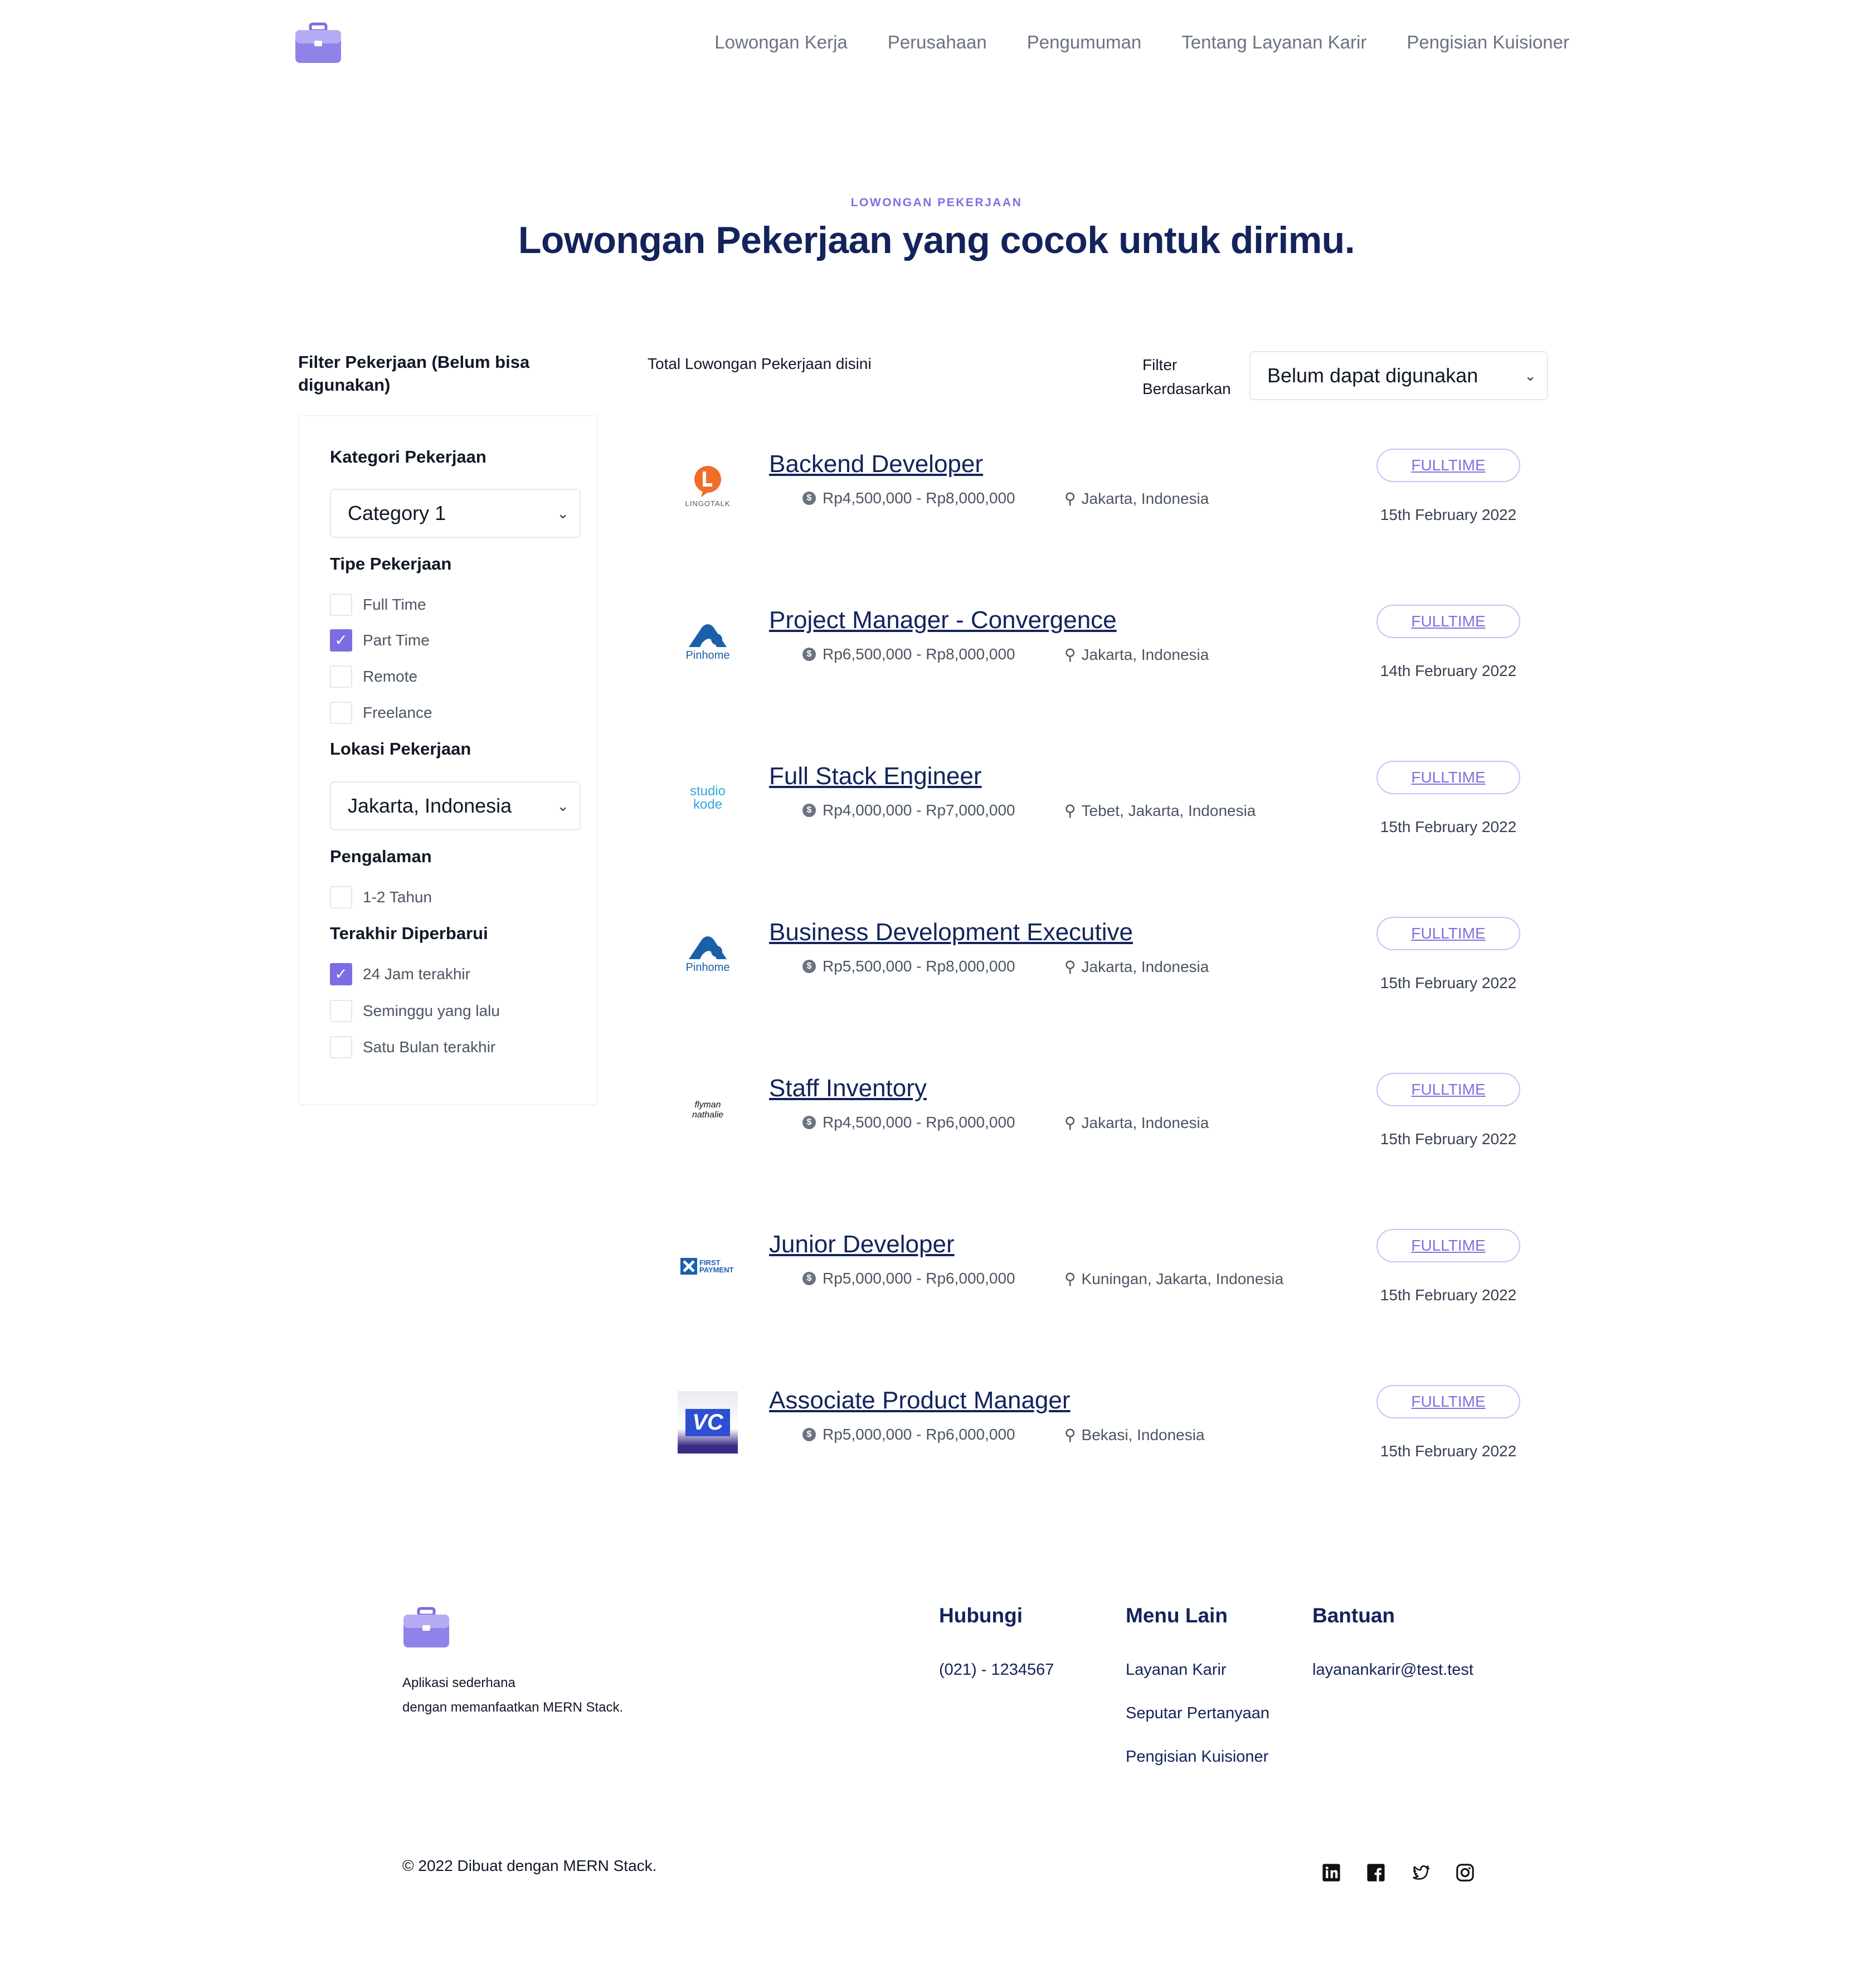 The image size is (1873, 1988). Describe the element at coordinates (397, 712) in the screenshot. I see `checkbox-label: Freelance` at that location.